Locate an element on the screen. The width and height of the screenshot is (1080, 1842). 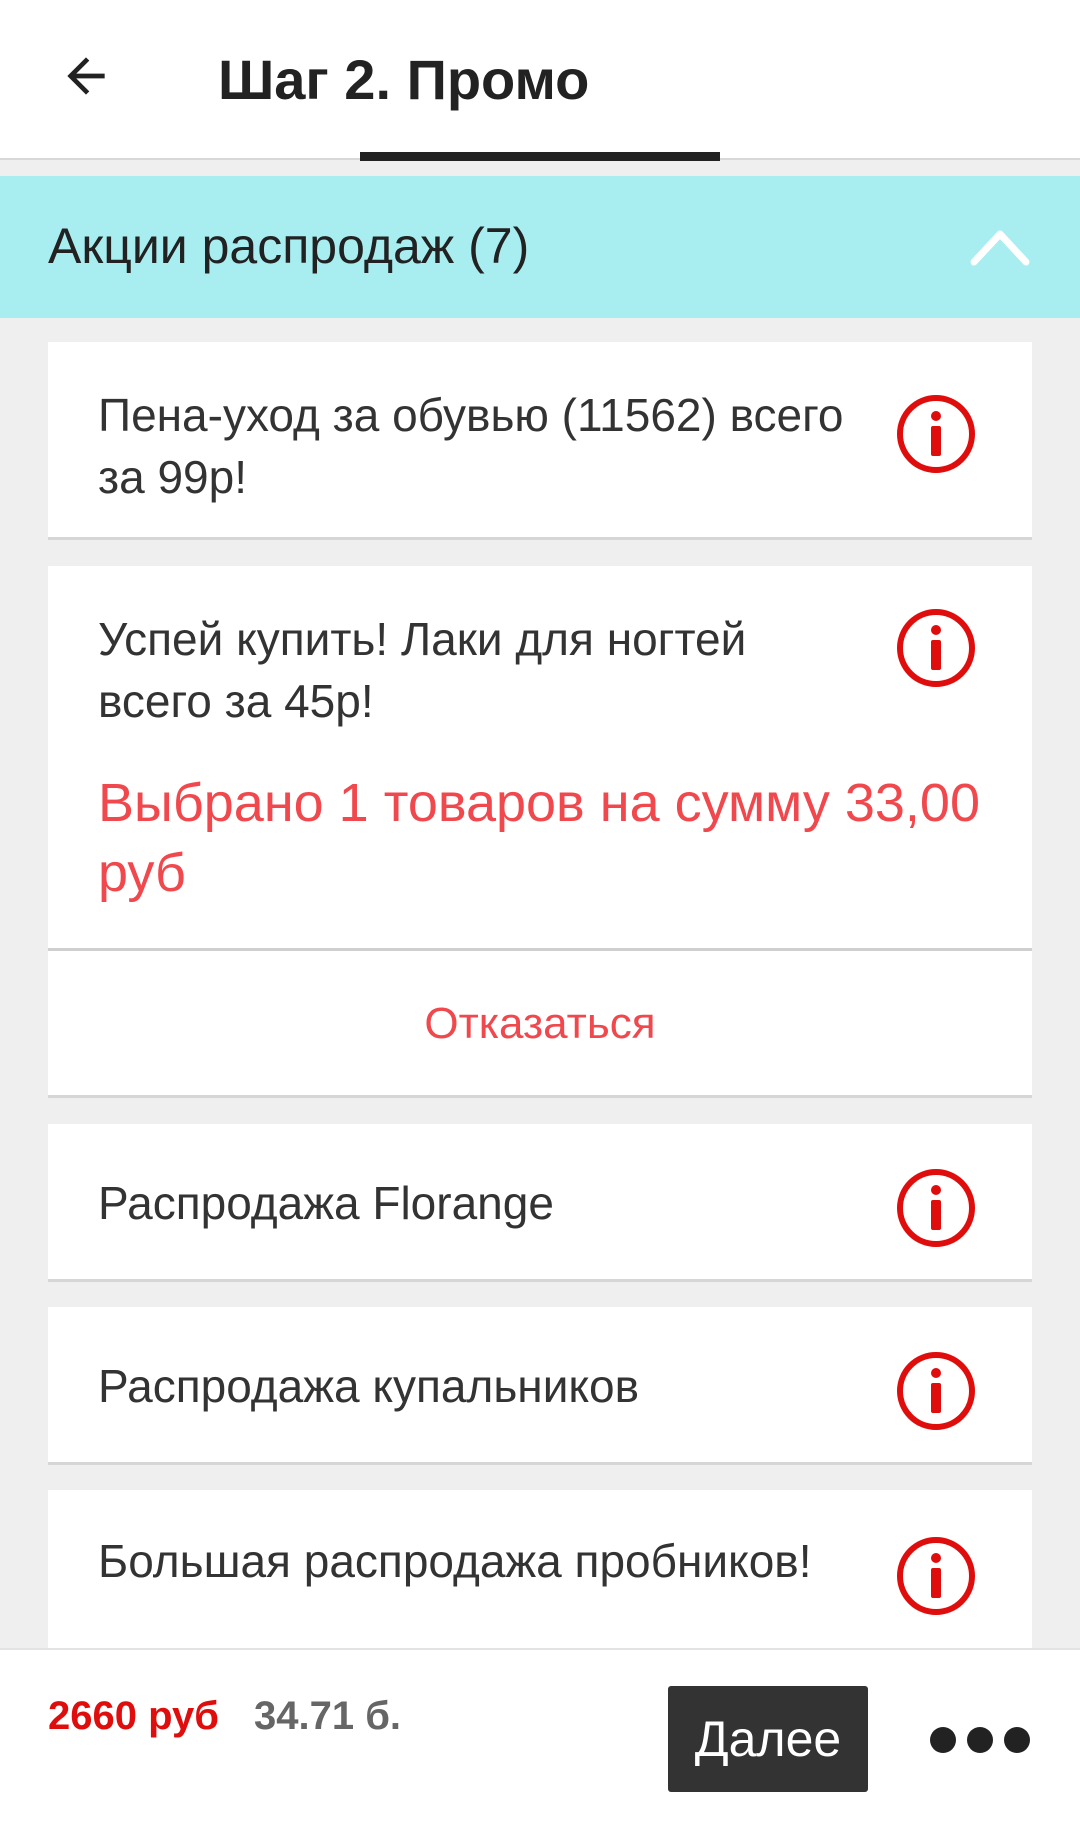
arrow-left-icon is located at coordinates (86, 76).